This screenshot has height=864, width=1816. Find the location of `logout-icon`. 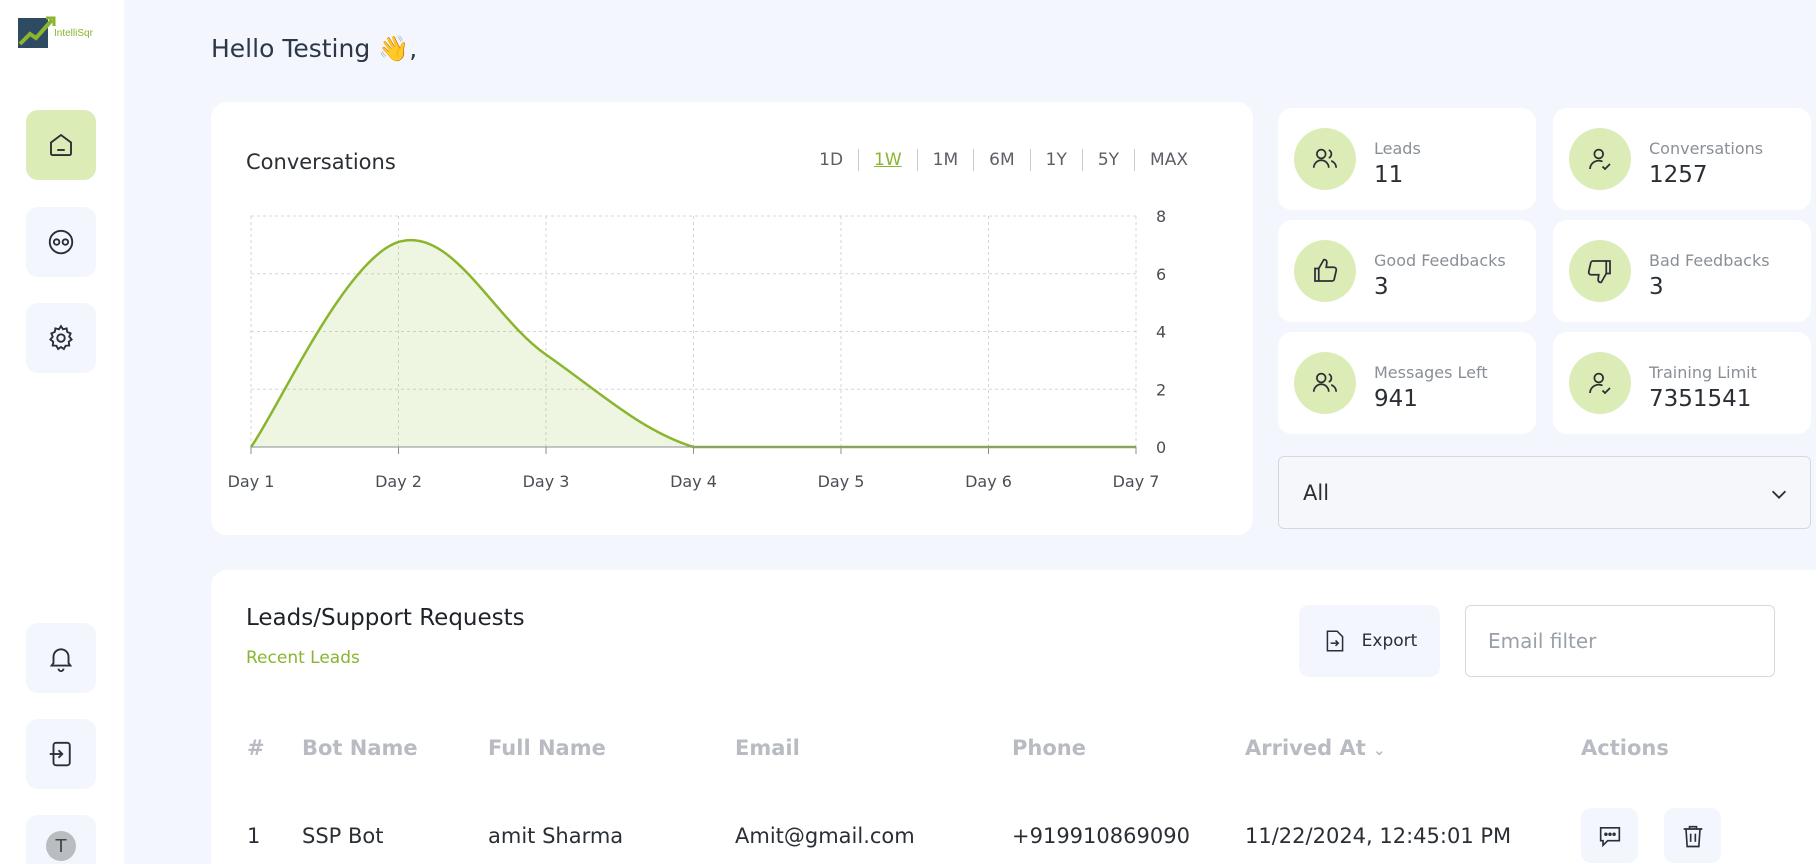

logout-icon is located at coordinates (60, 754).